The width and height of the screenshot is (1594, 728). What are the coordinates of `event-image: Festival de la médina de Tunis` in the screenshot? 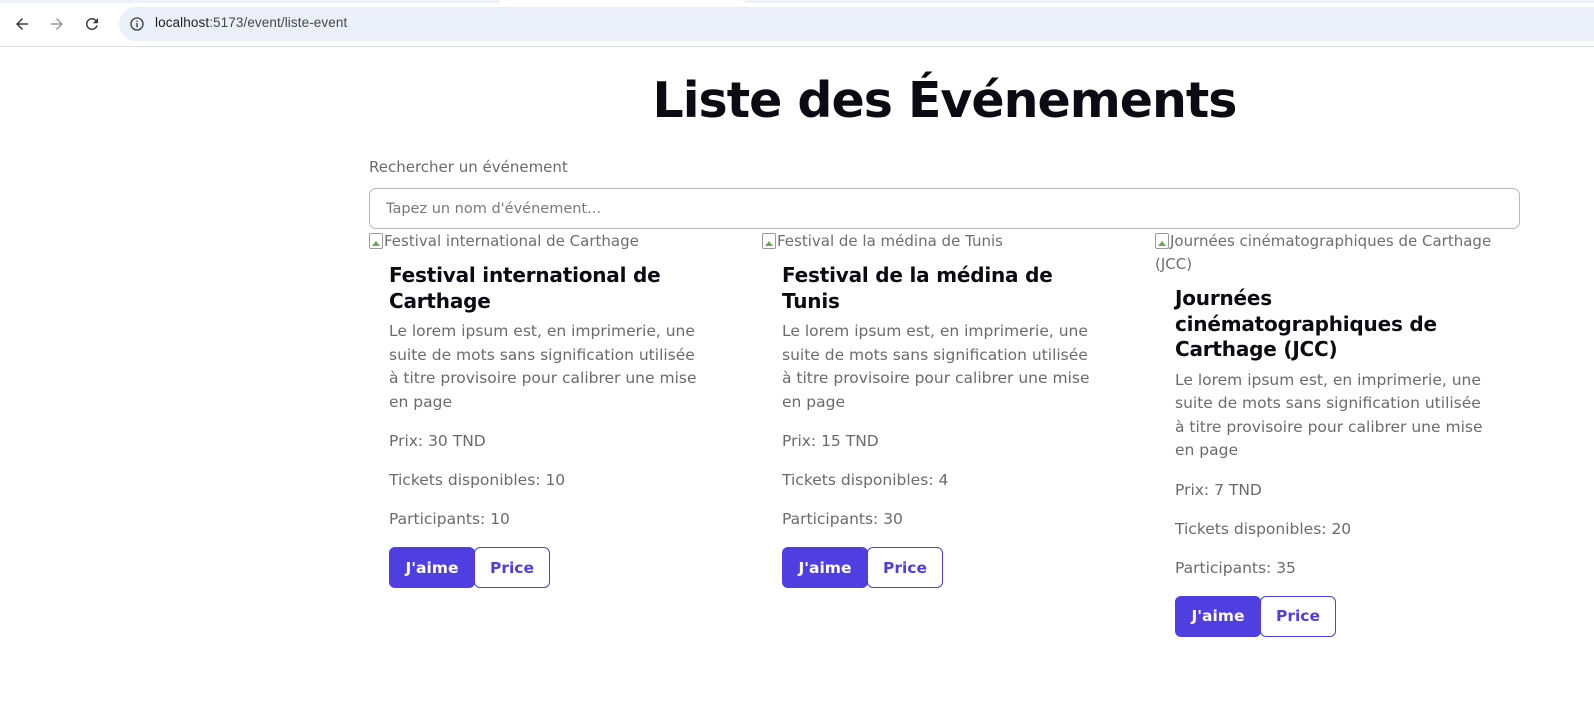 It's located at (939, 241).